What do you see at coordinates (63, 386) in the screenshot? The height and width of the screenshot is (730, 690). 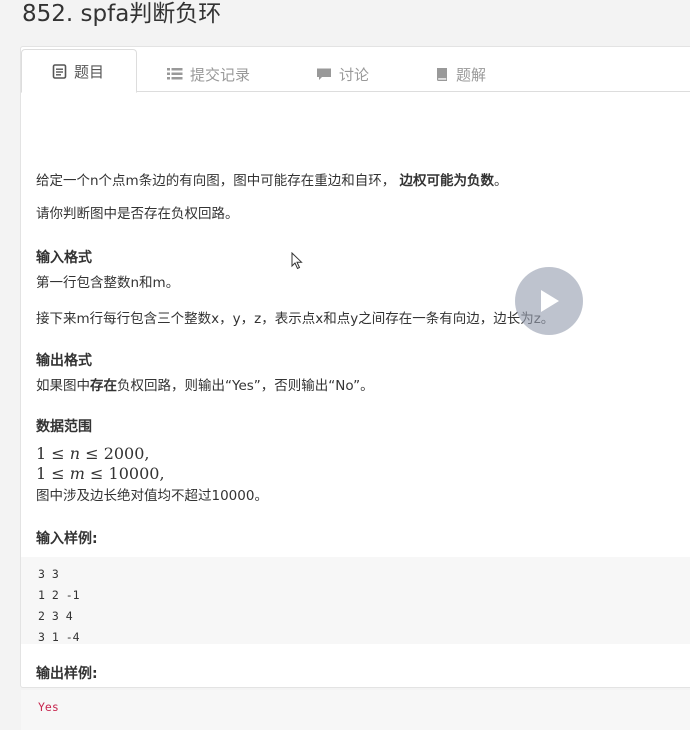 I see `output-text-prefix: 如果图中` at bounding box center [63, 386].